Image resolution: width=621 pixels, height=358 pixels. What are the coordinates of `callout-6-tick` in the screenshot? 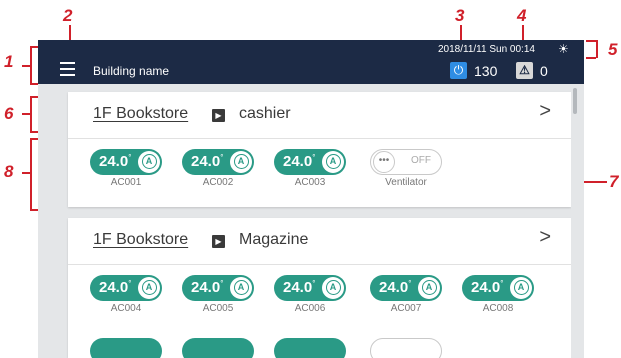 It's located at (26, 114).